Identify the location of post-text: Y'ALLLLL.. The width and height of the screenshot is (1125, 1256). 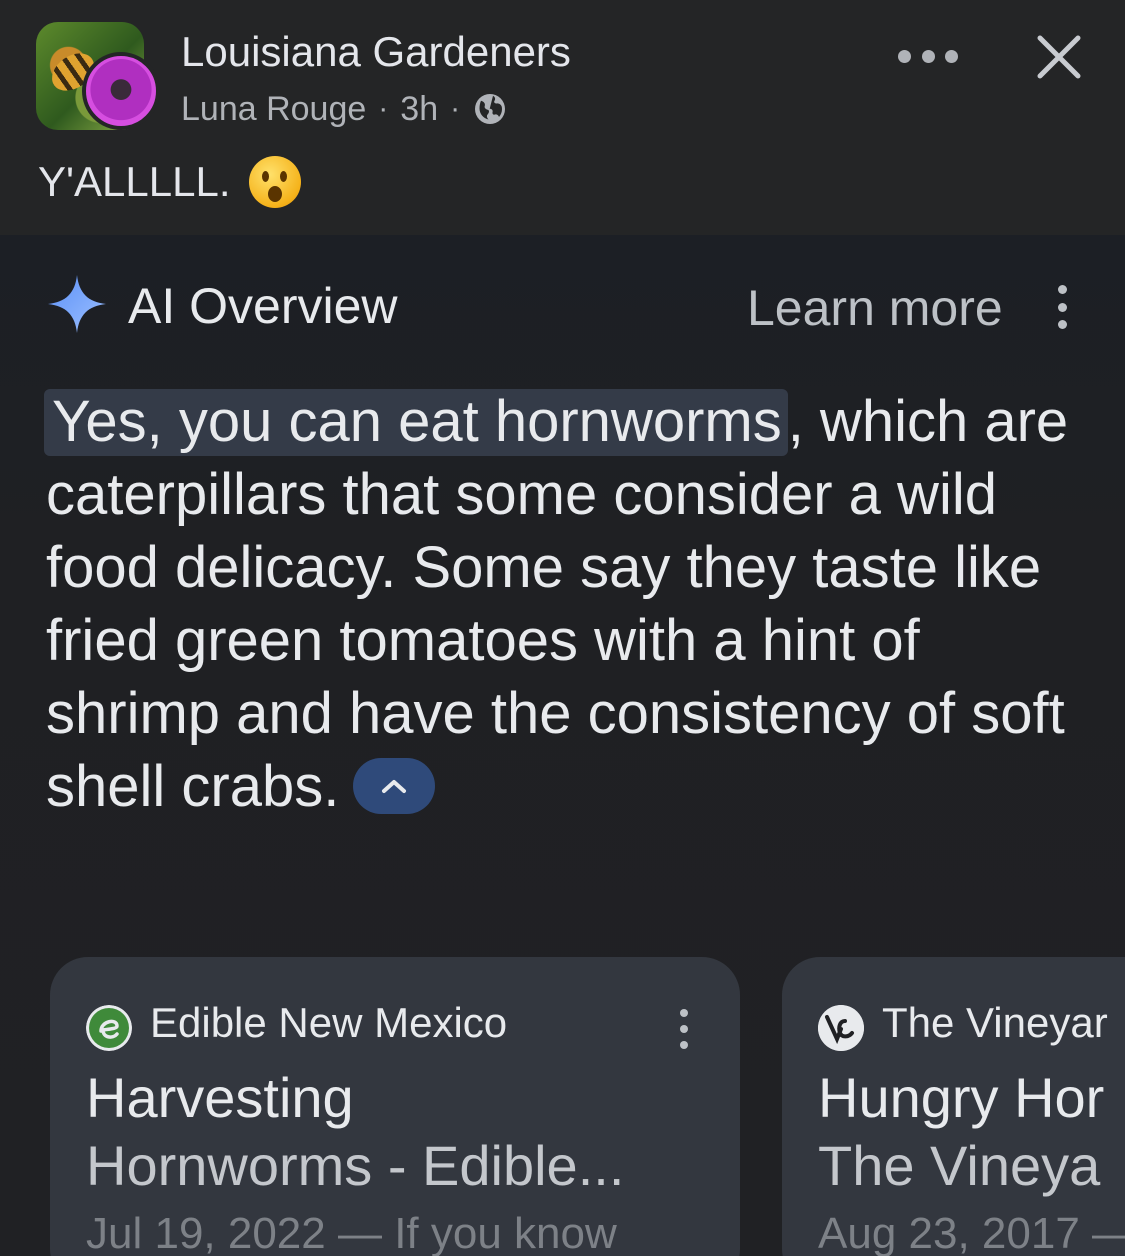
(169, 182).